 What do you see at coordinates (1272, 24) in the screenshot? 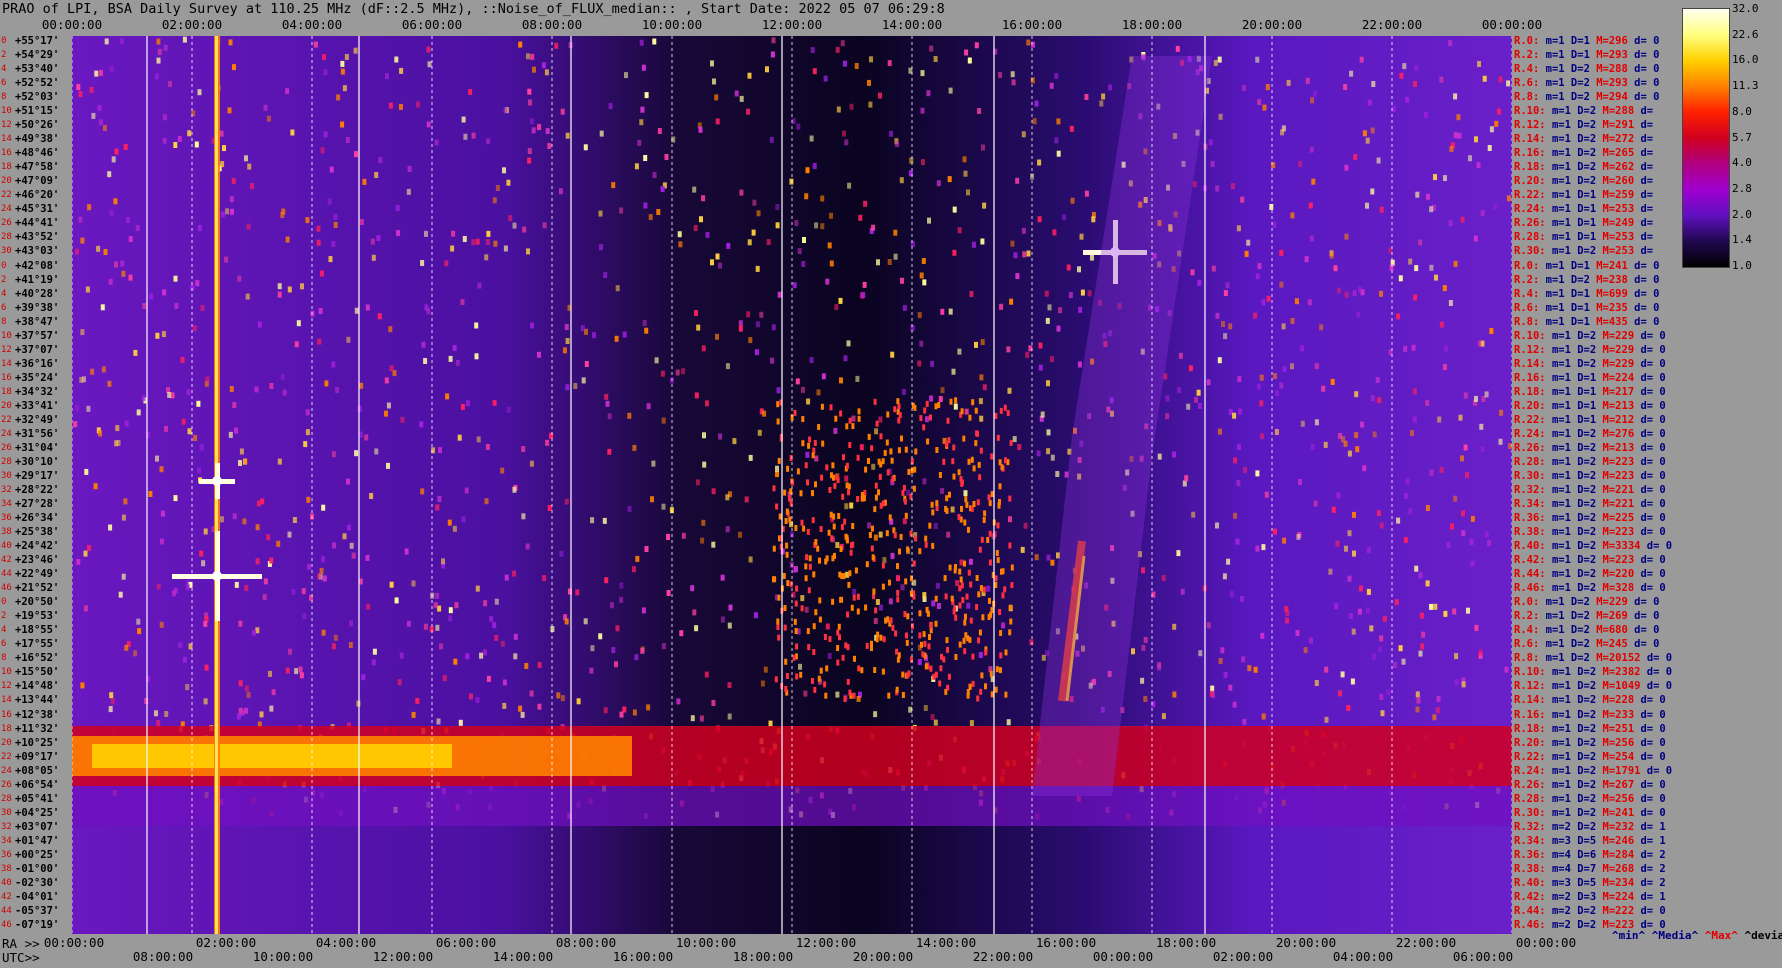
I see `top-axis-tick: 20:00:00` at bounding box center [1272, 24].